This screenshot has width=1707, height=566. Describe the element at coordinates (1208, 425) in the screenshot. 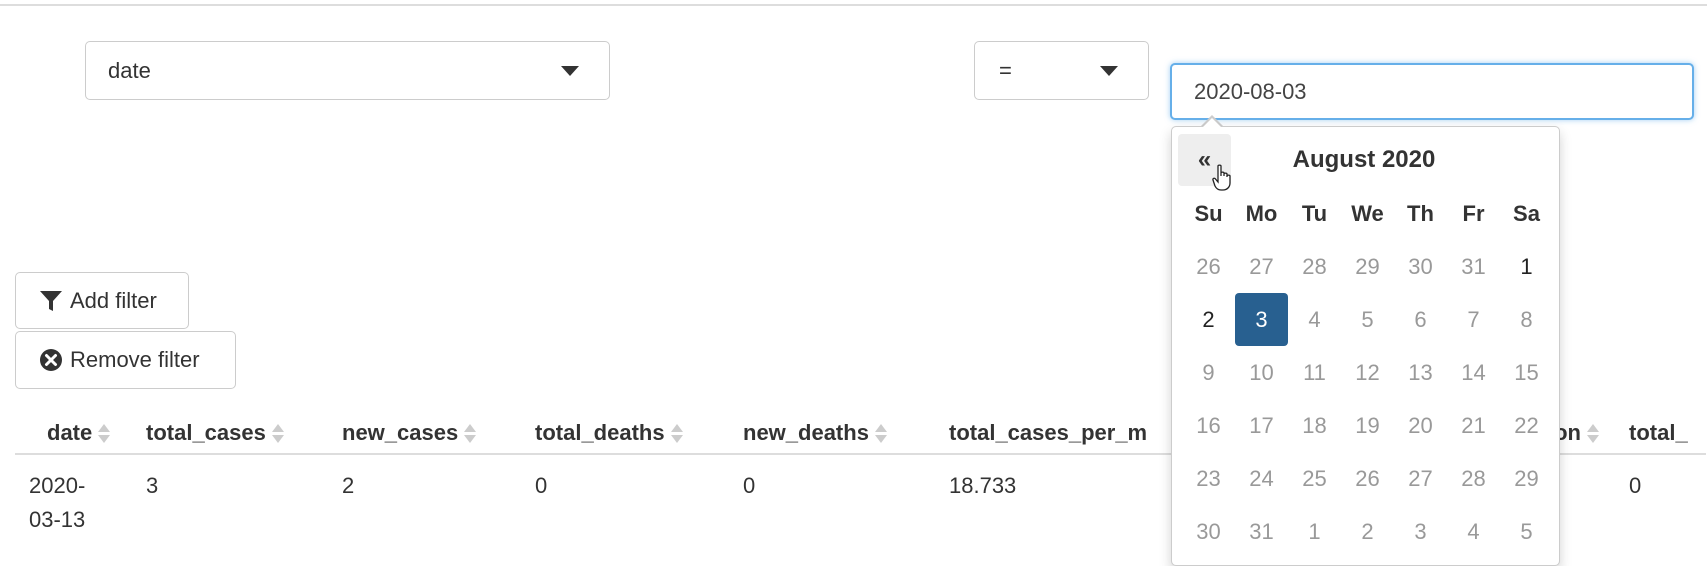

I see `datepicker-day: 16` at that location.